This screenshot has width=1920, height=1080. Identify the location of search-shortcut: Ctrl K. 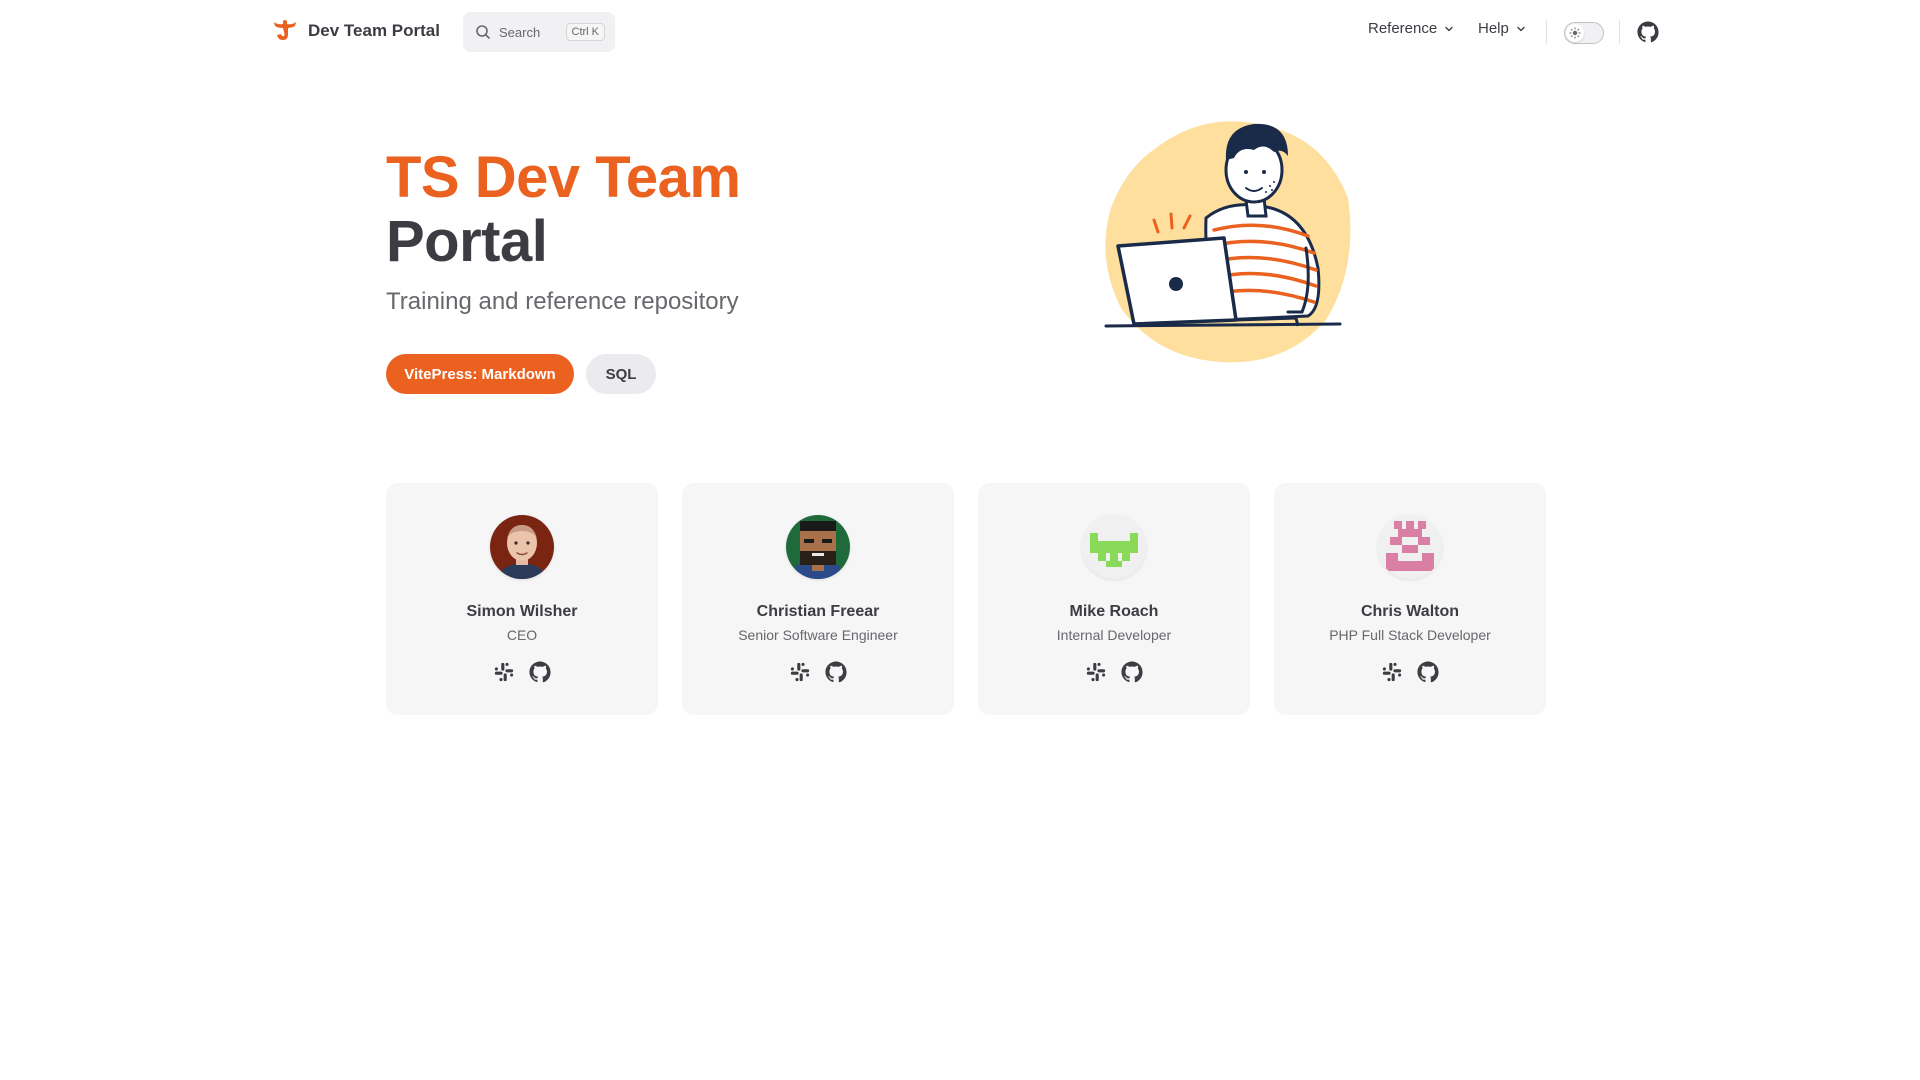
(585, 32).